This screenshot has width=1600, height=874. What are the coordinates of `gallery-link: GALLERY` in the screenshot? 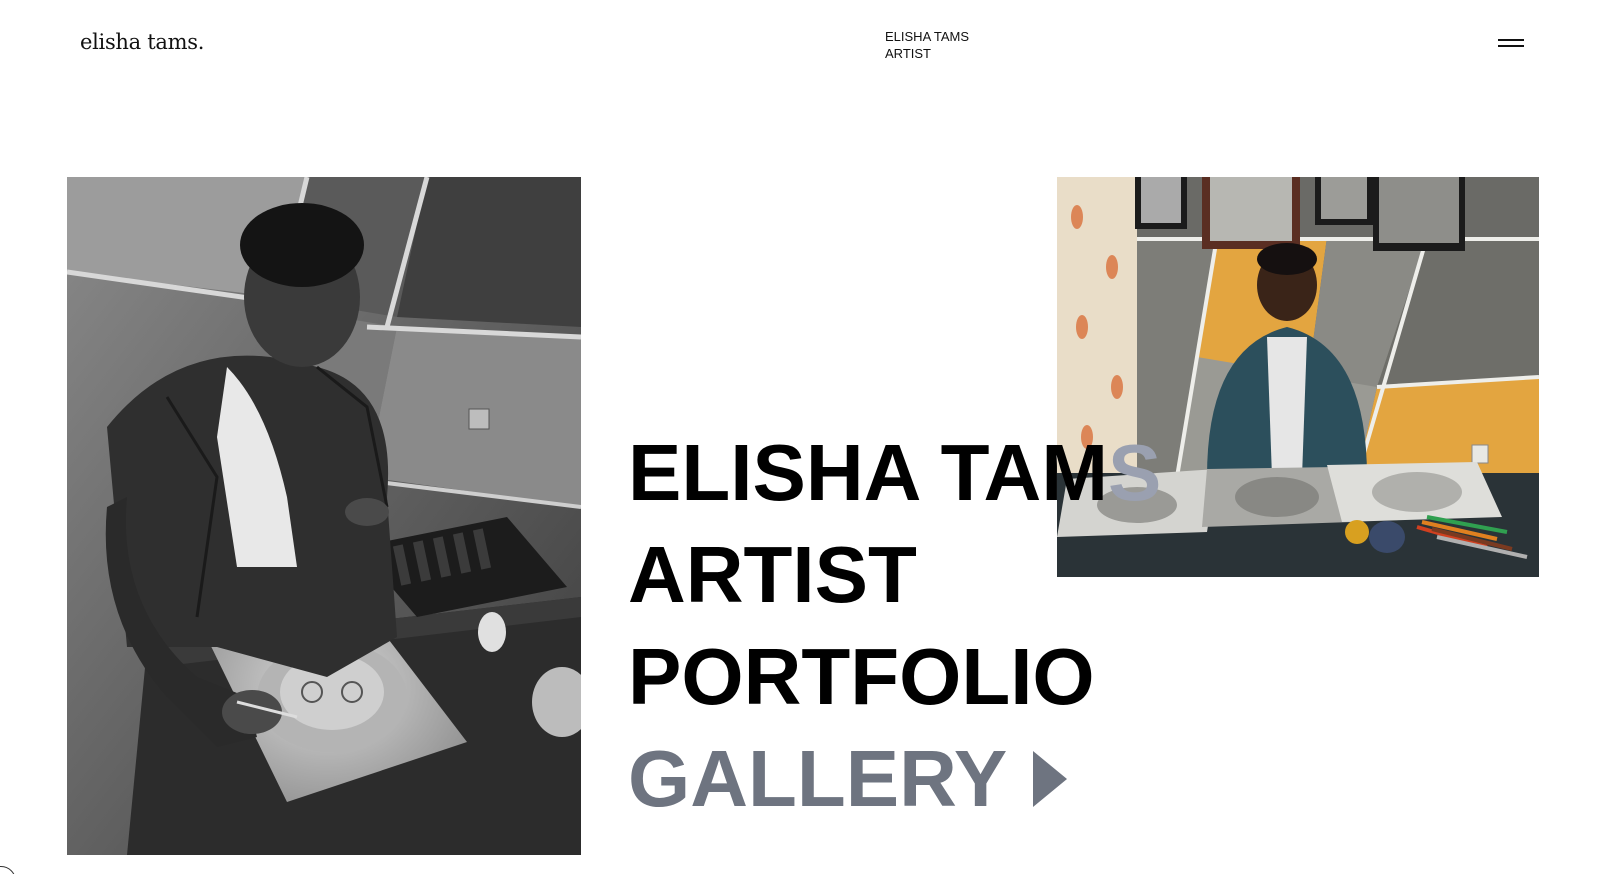 It's located at (848, 779).